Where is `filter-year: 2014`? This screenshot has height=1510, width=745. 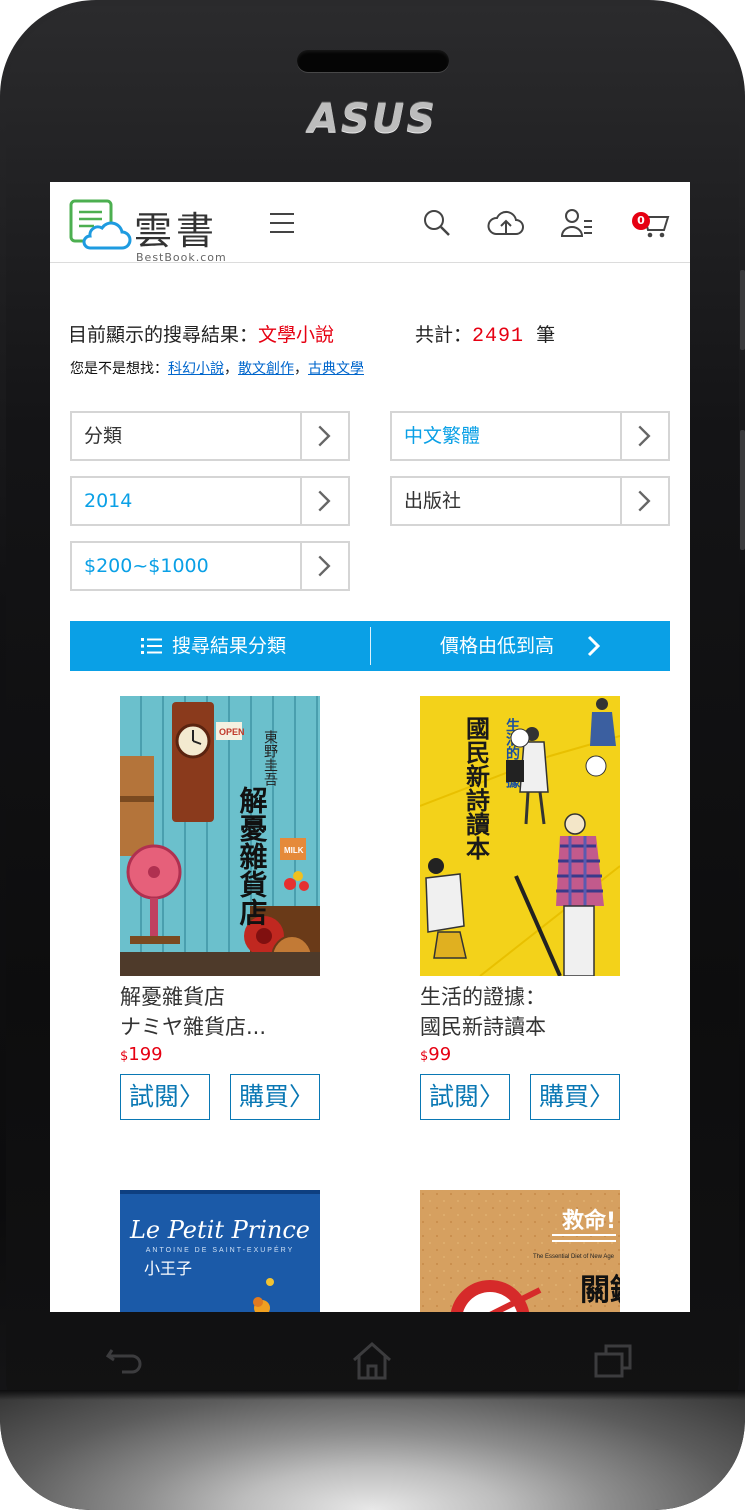
filter-year: 2014 is located at coordinates (210, 501).